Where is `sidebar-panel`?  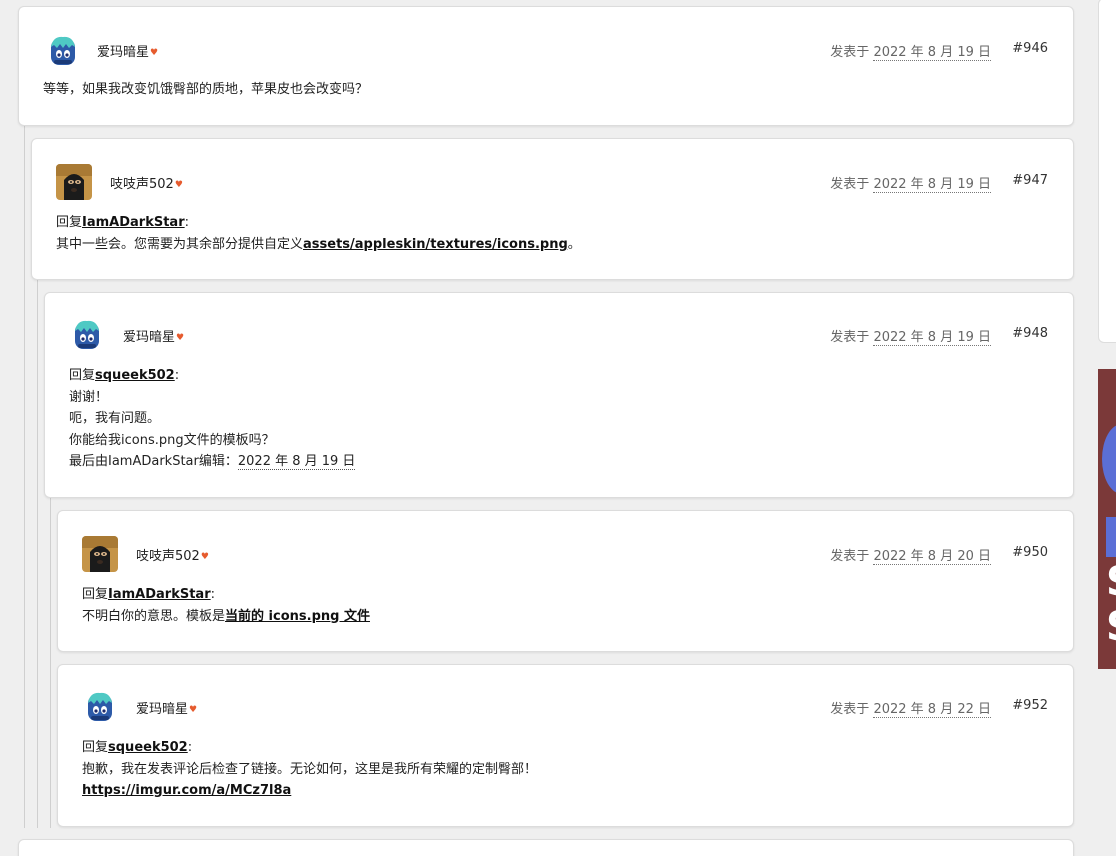 sidebar-panel is located at coordinates (1107, 171).